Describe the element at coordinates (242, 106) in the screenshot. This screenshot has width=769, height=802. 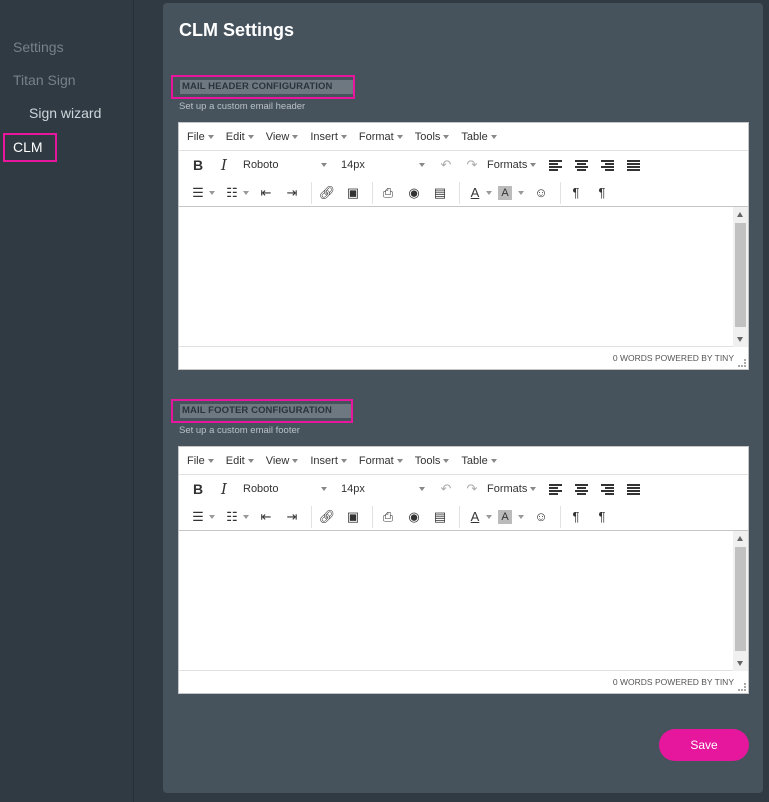
I see `mail-header-description: Set up a custom email header` at that location.